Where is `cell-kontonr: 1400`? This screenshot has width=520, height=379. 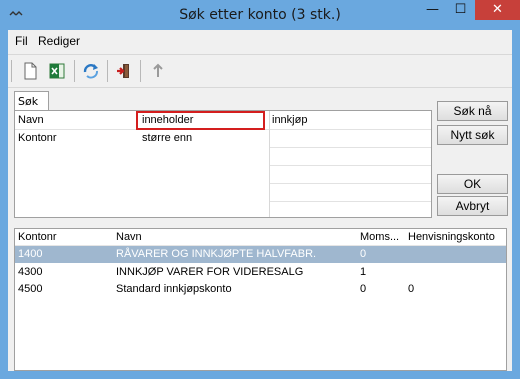 cell-kontonr: 1400 is located at coordinates (30, 254).